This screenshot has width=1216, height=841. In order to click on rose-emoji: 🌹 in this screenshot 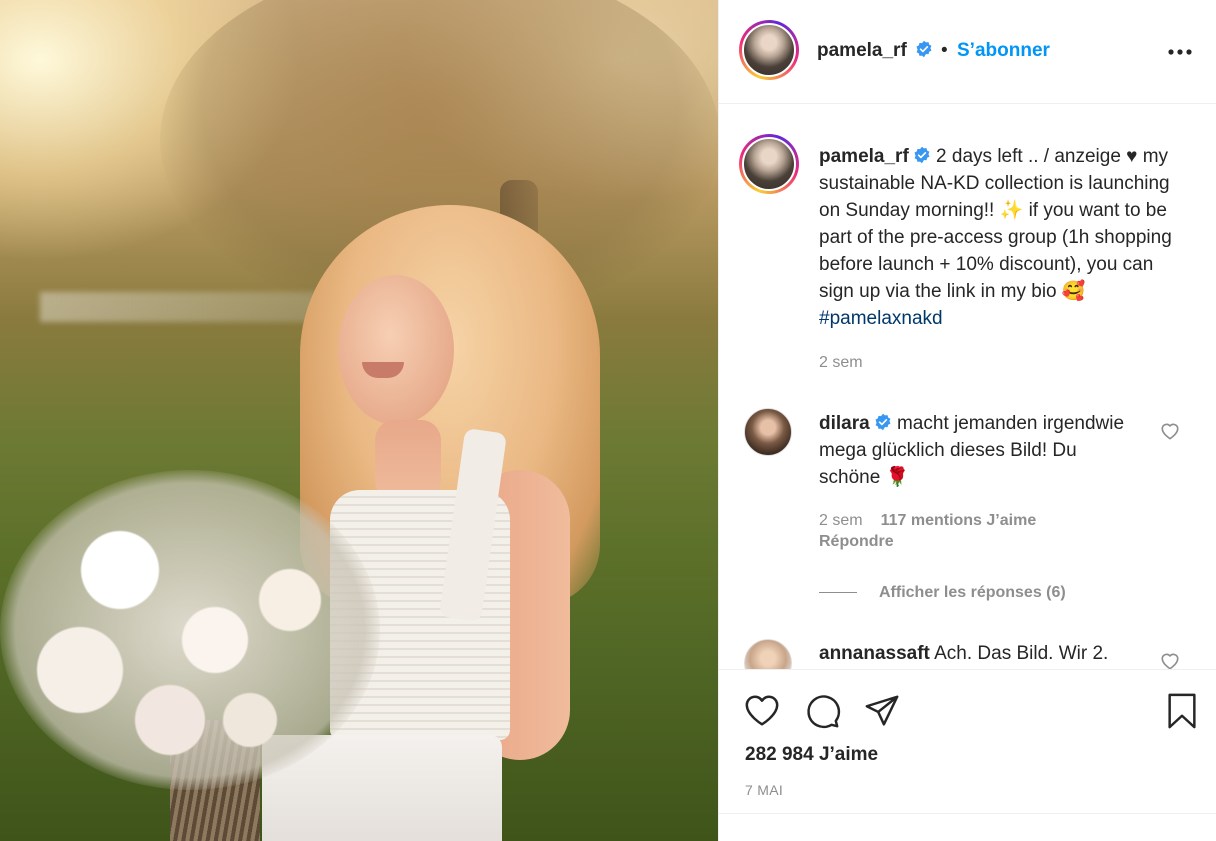, I will do `click(897, 477)`.